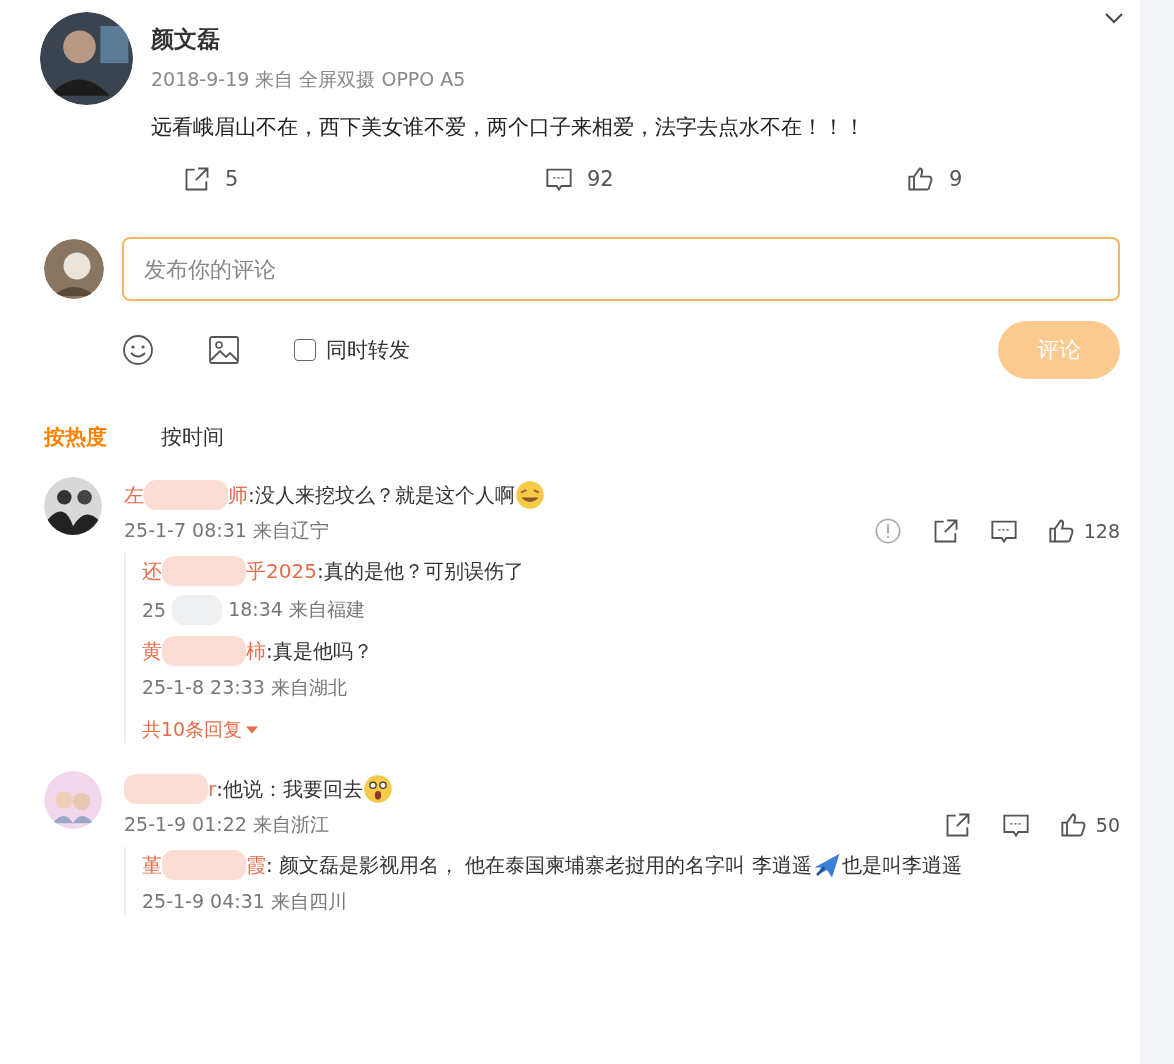 This screenshot has height=1064, width=1174. Describe the element at coordinates (75, 437) in the screenshot. I see `sort-tab: 按热度` at that location.